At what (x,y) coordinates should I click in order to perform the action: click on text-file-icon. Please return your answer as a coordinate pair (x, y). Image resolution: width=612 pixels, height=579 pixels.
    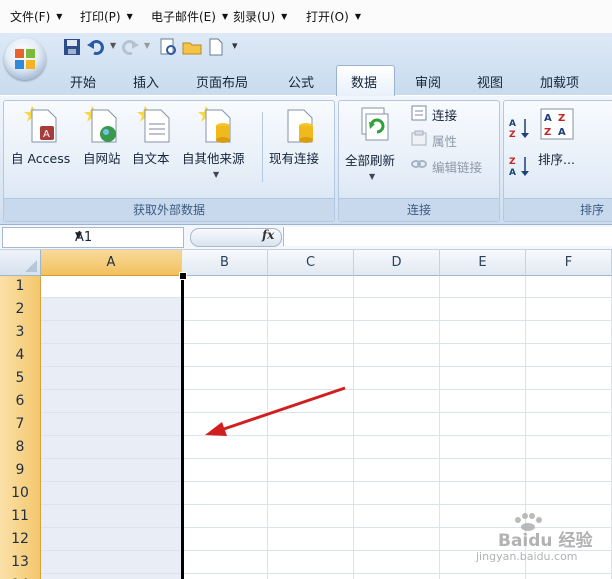
    Looking at the image, I should click on (155, 124).